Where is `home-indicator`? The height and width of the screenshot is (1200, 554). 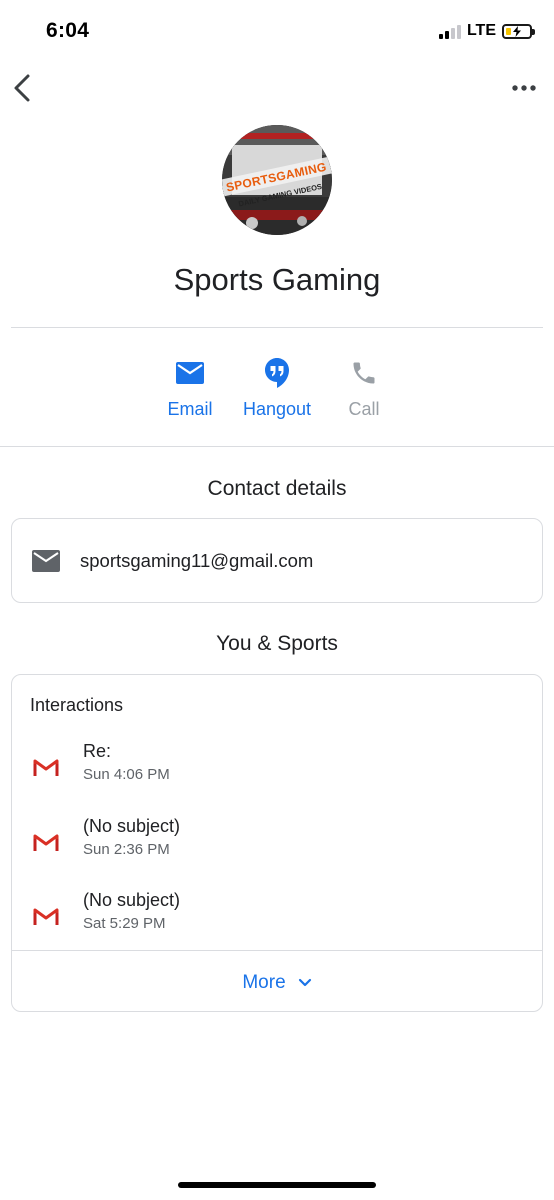
home-indicator is located at coordinates (277, 1185).